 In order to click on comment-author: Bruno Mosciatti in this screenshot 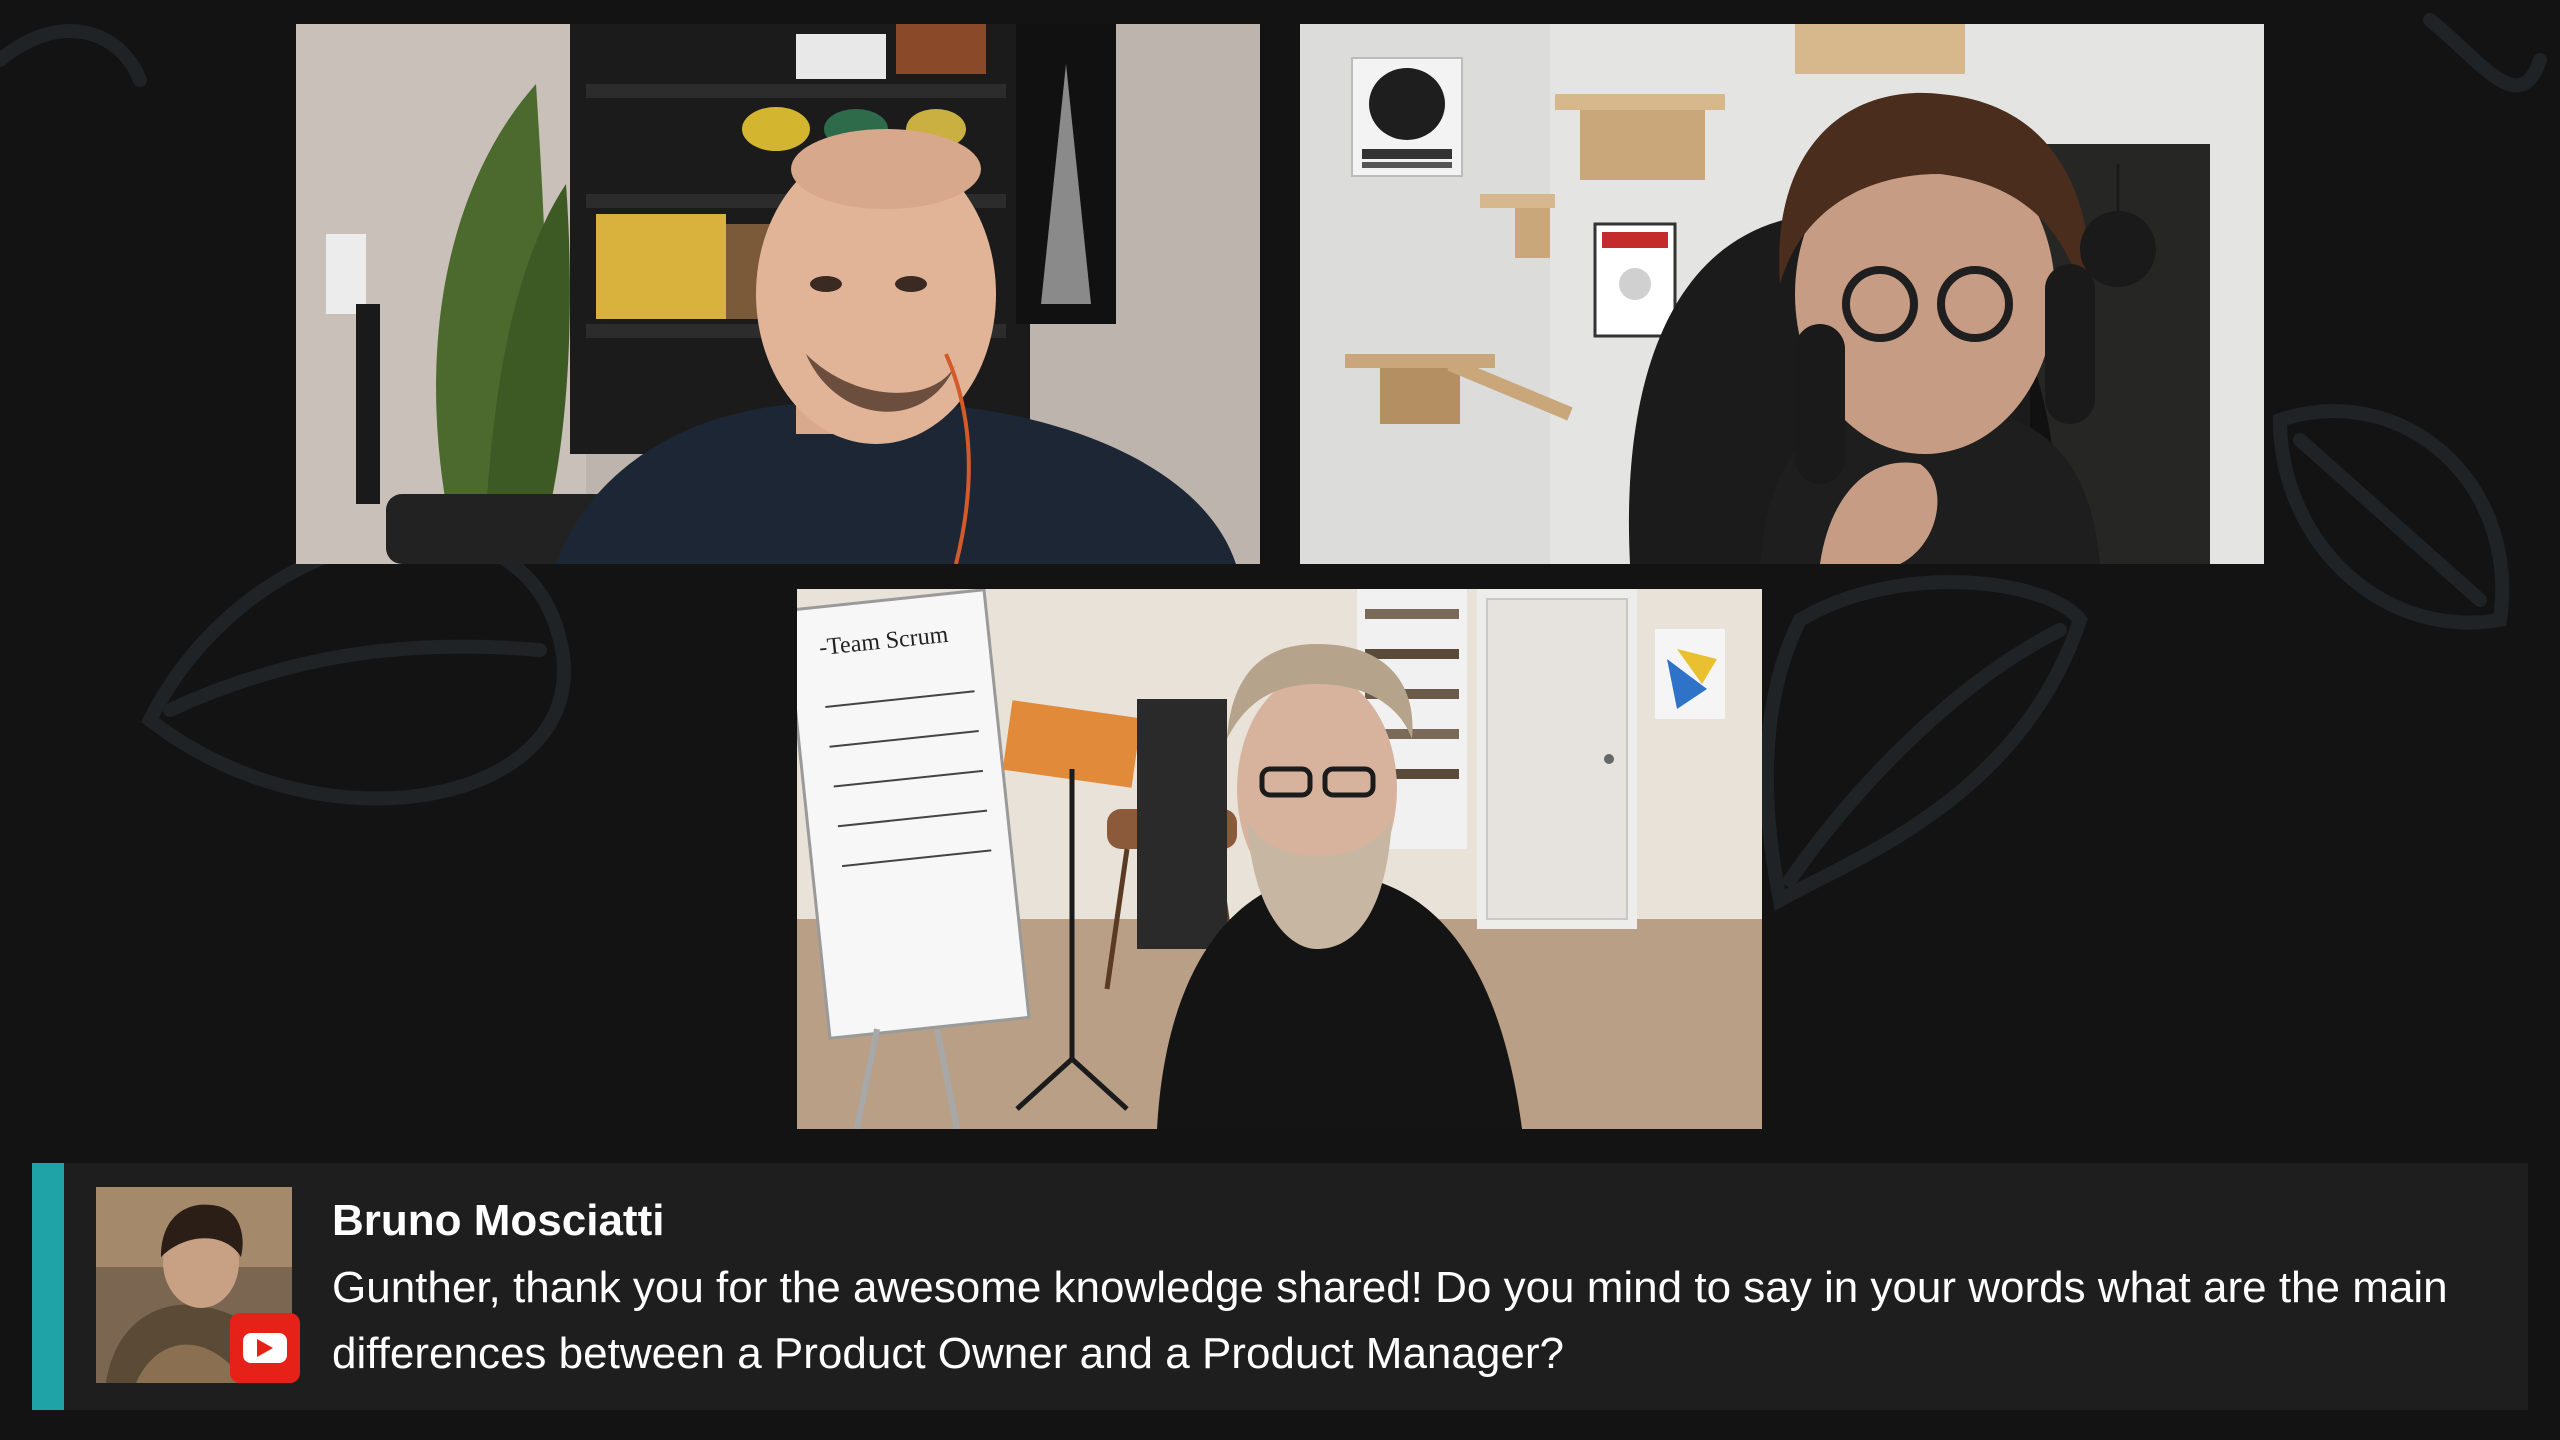, I will do `click(498, 1220)`.